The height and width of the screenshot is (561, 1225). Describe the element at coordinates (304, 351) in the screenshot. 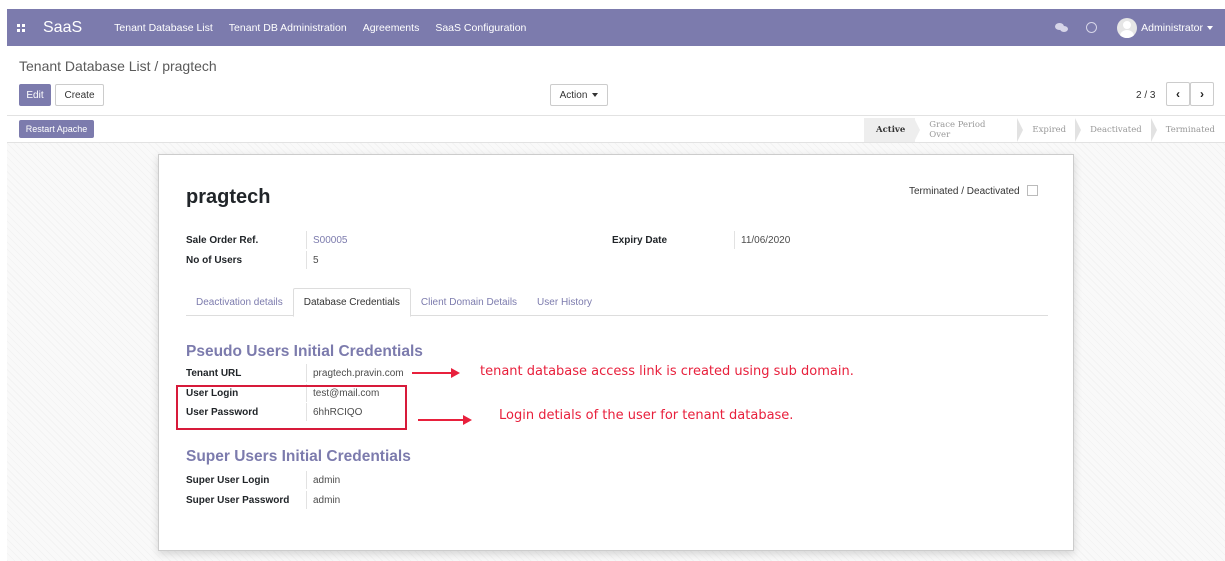

I see `pseudo-users-section-title: Pseudo Users Initial Credentials` at that location.